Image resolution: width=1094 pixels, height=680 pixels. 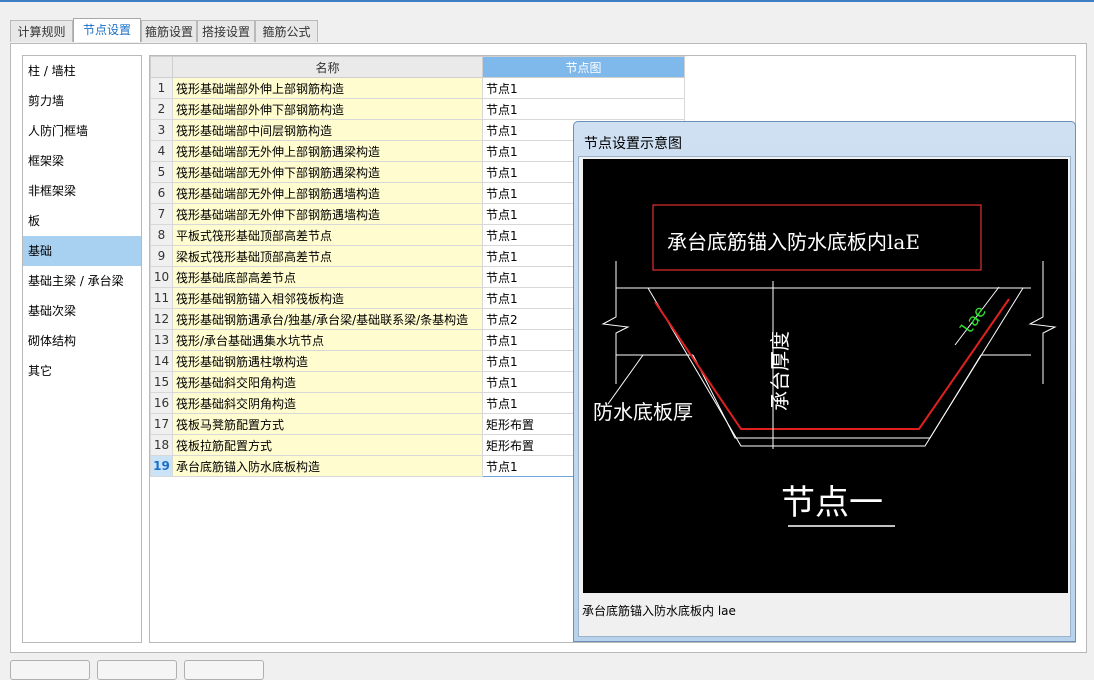 What do you see at coordinates (327, 67) in the screenshot?
I see `column-header-name: 名称` at bounding box center [327, 67].